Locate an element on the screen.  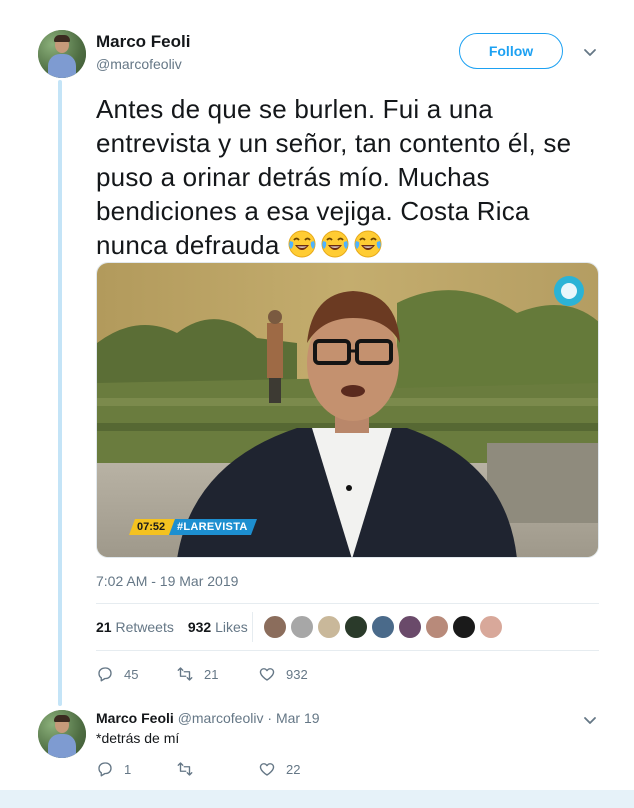
reply-date: Mar 19 is located at coordinates (298, 718).